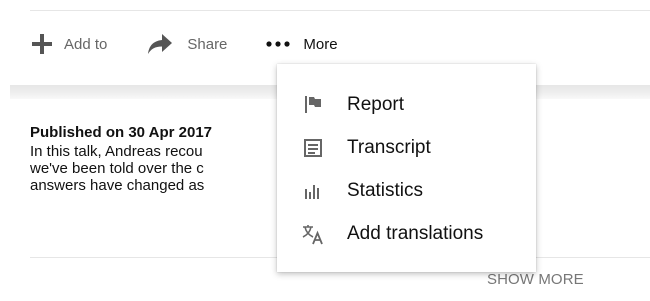 This screenshot has height=301, width=650. Describe the element at coordinates (320, 44) in the screenshot. I see `more-label: More` at that location.